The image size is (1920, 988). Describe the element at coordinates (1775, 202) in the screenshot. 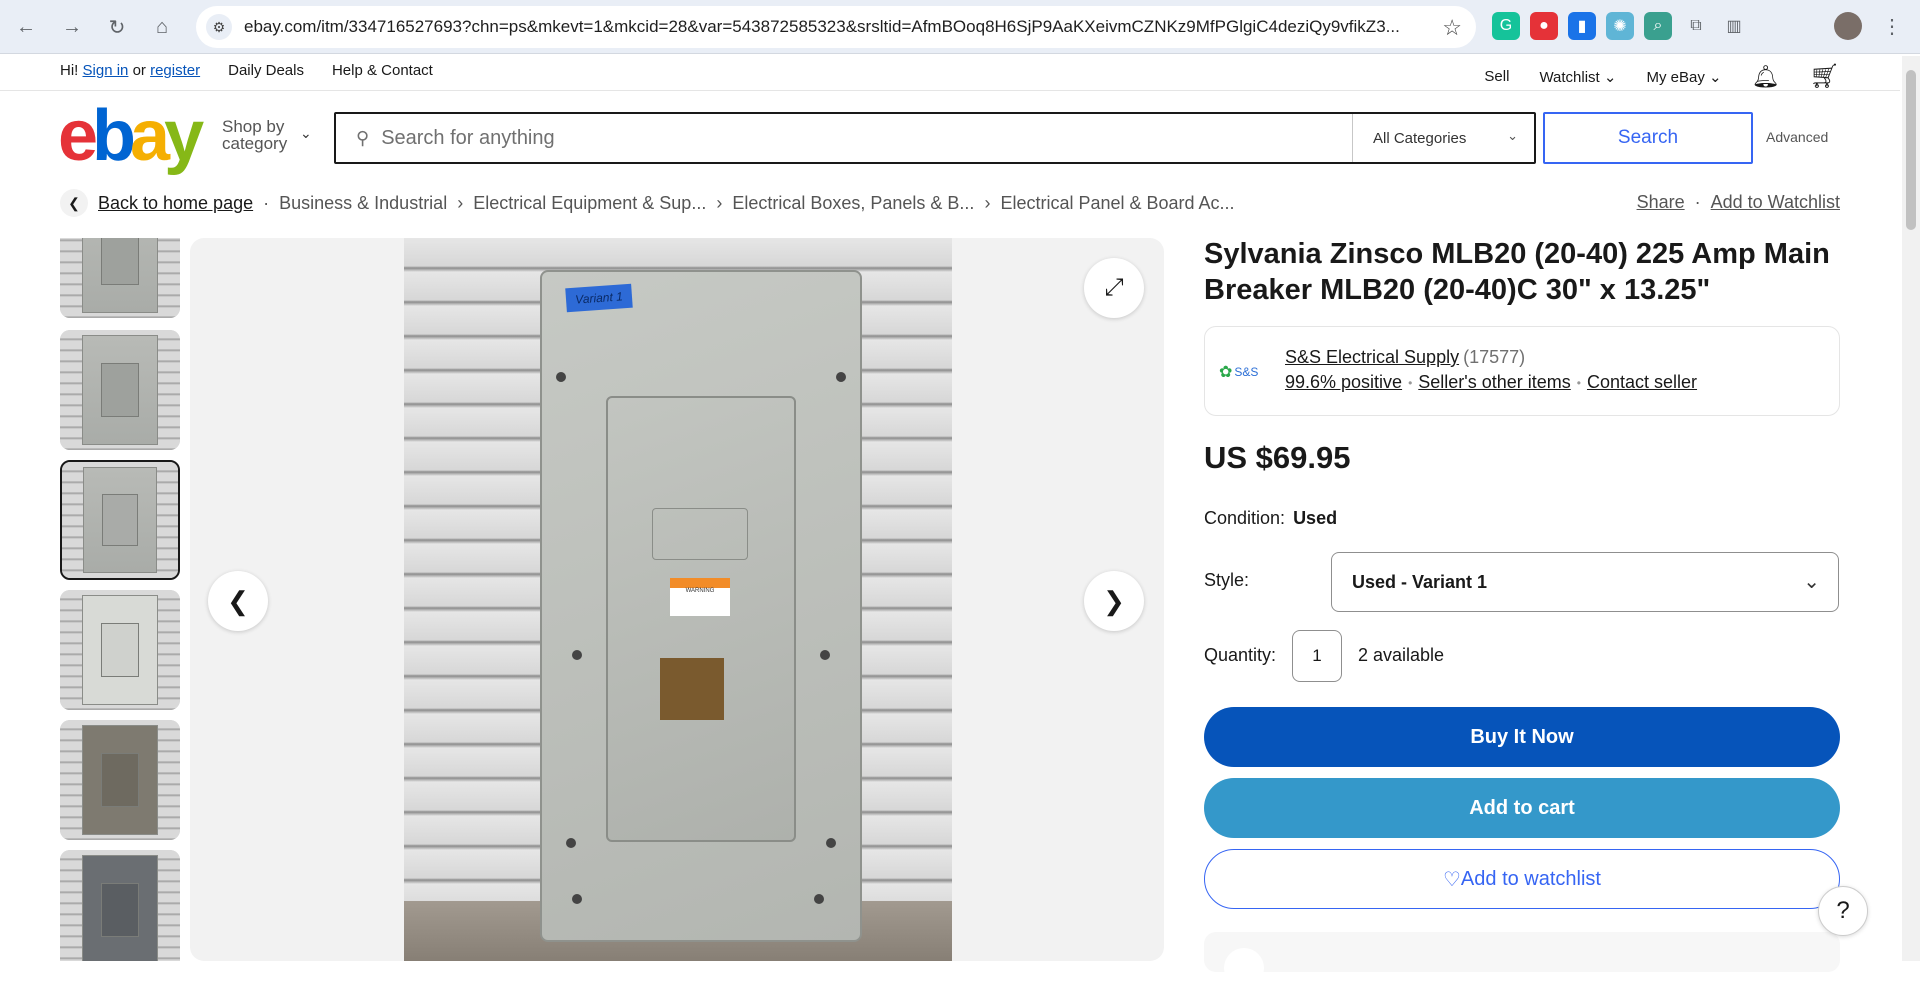

I see `add-to-watchlist-link: Add to Watchlist` at that location.